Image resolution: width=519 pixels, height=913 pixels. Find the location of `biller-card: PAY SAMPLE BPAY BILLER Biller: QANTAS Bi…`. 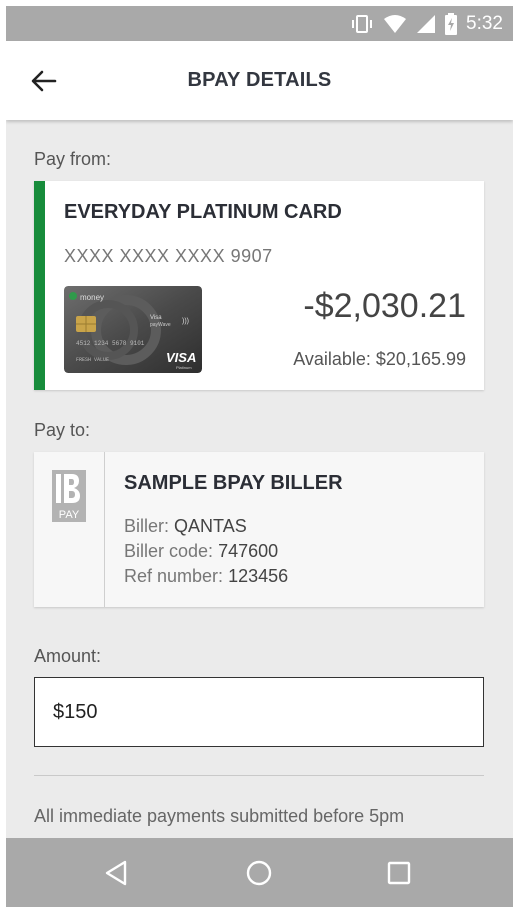

biller-card: PAY SAMPLE BPAY BILLER Biller: QANTAS Bi… is located at coordinates (259, 529).